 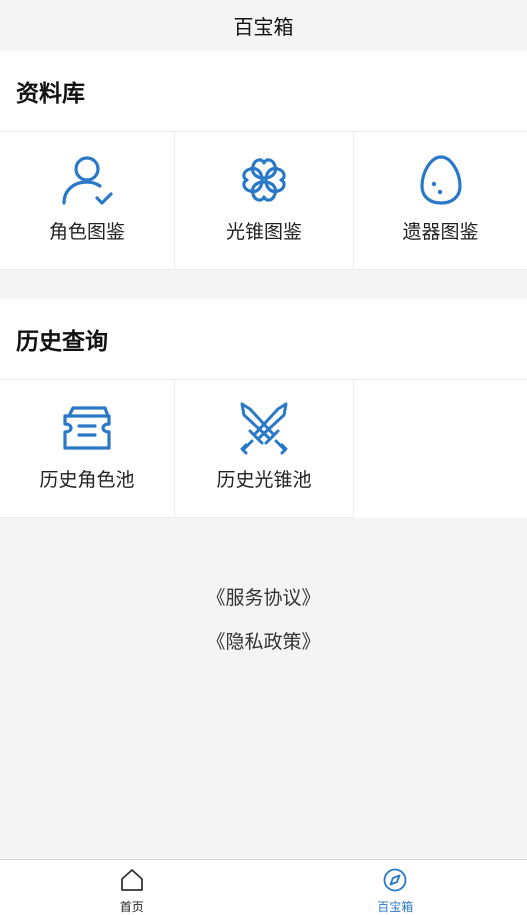 I want to click on tab-label: 百宝箱, so click(x=395, y=907).